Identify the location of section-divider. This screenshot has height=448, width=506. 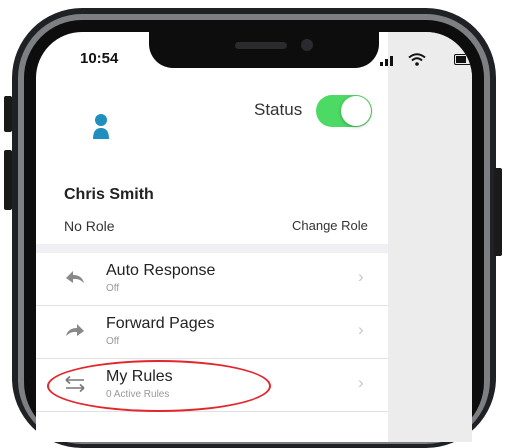
(212, 248).